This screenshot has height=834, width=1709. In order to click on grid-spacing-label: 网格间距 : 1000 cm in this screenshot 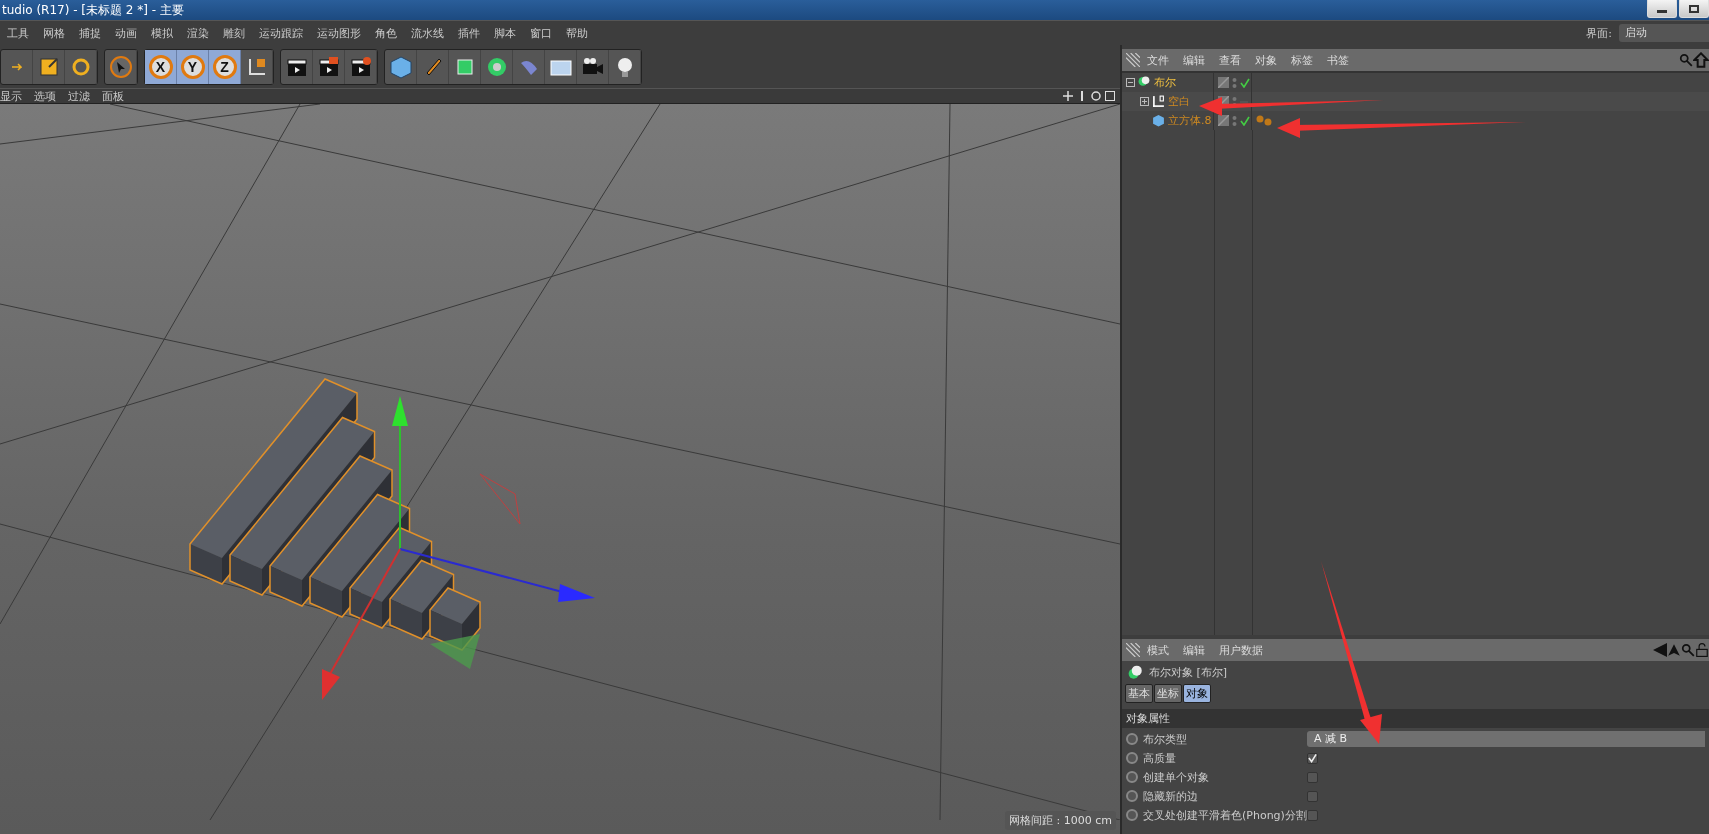, I will do `click(1060, 820)`.